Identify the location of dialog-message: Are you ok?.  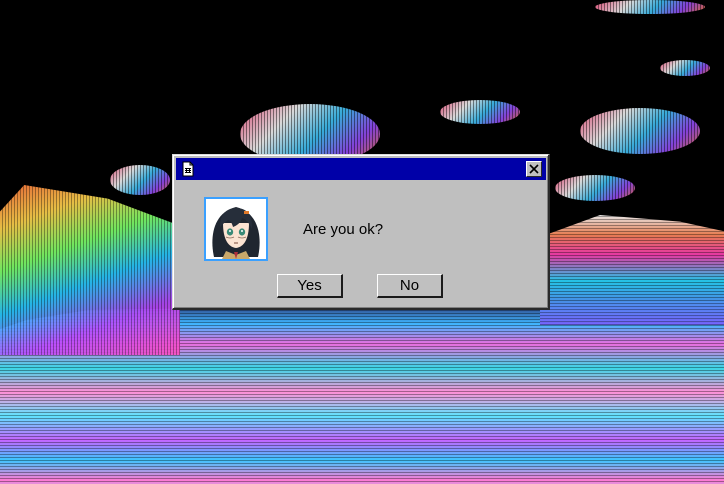
(343, 229).